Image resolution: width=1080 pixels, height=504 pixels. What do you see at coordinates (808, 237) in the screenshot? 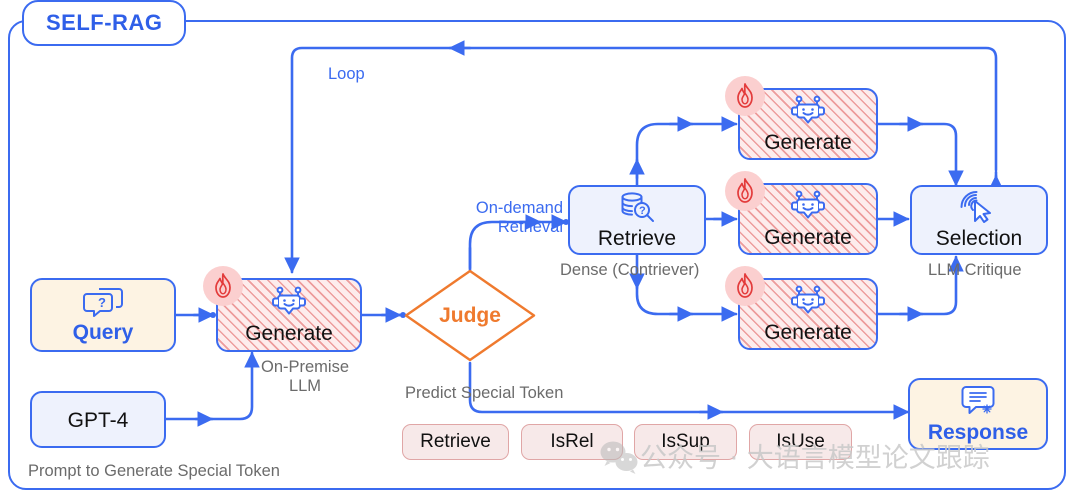
I see `node-generate-2-label: Generate` at bounding box center [808, 237].